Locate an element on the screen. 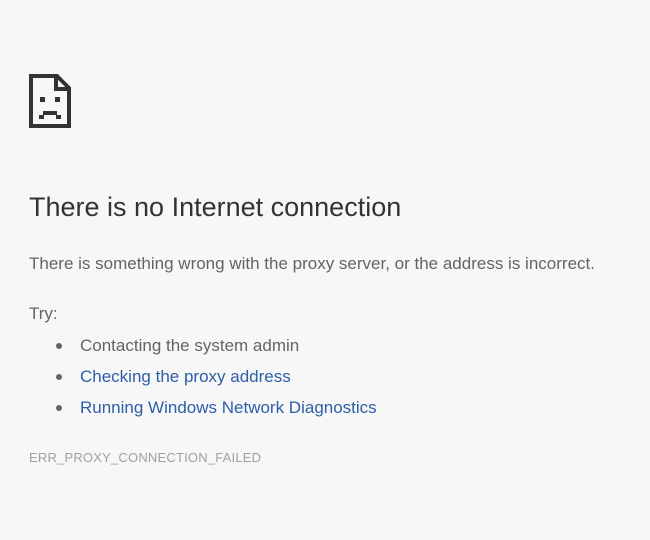 Image resolution: width=650 pixels, height=540 pixels. sad-page-icon is located at coordinates (50, 101).